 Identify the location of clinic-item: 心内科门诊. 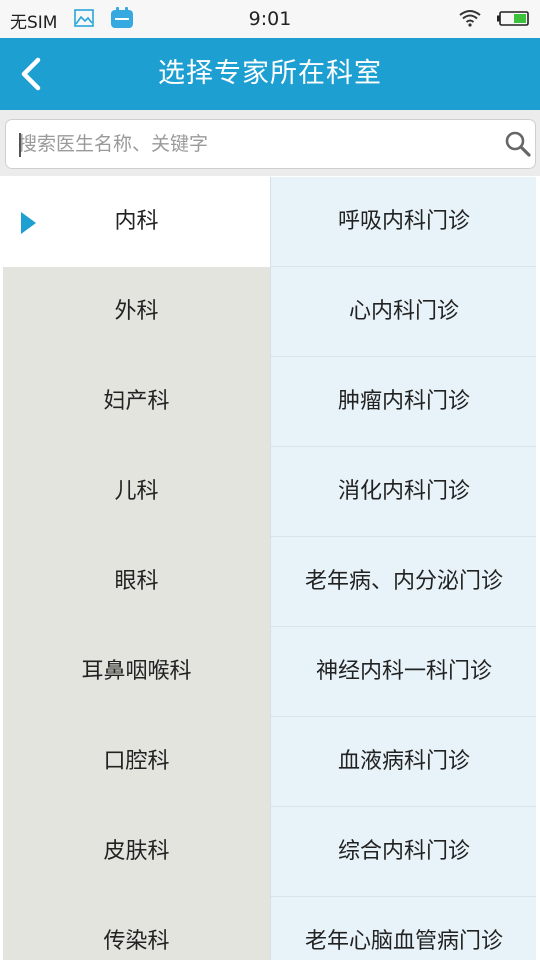
(403, 312).